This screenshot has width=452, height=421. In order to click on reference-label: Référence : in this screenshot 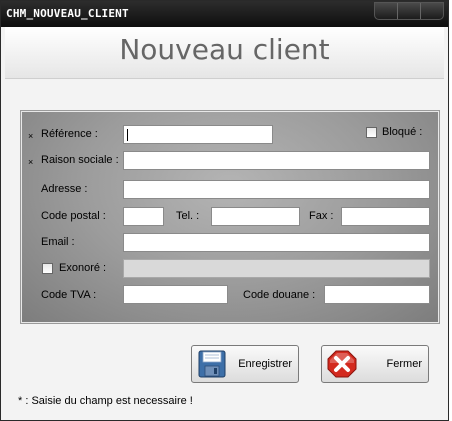, I will do `click(69, 134)`.